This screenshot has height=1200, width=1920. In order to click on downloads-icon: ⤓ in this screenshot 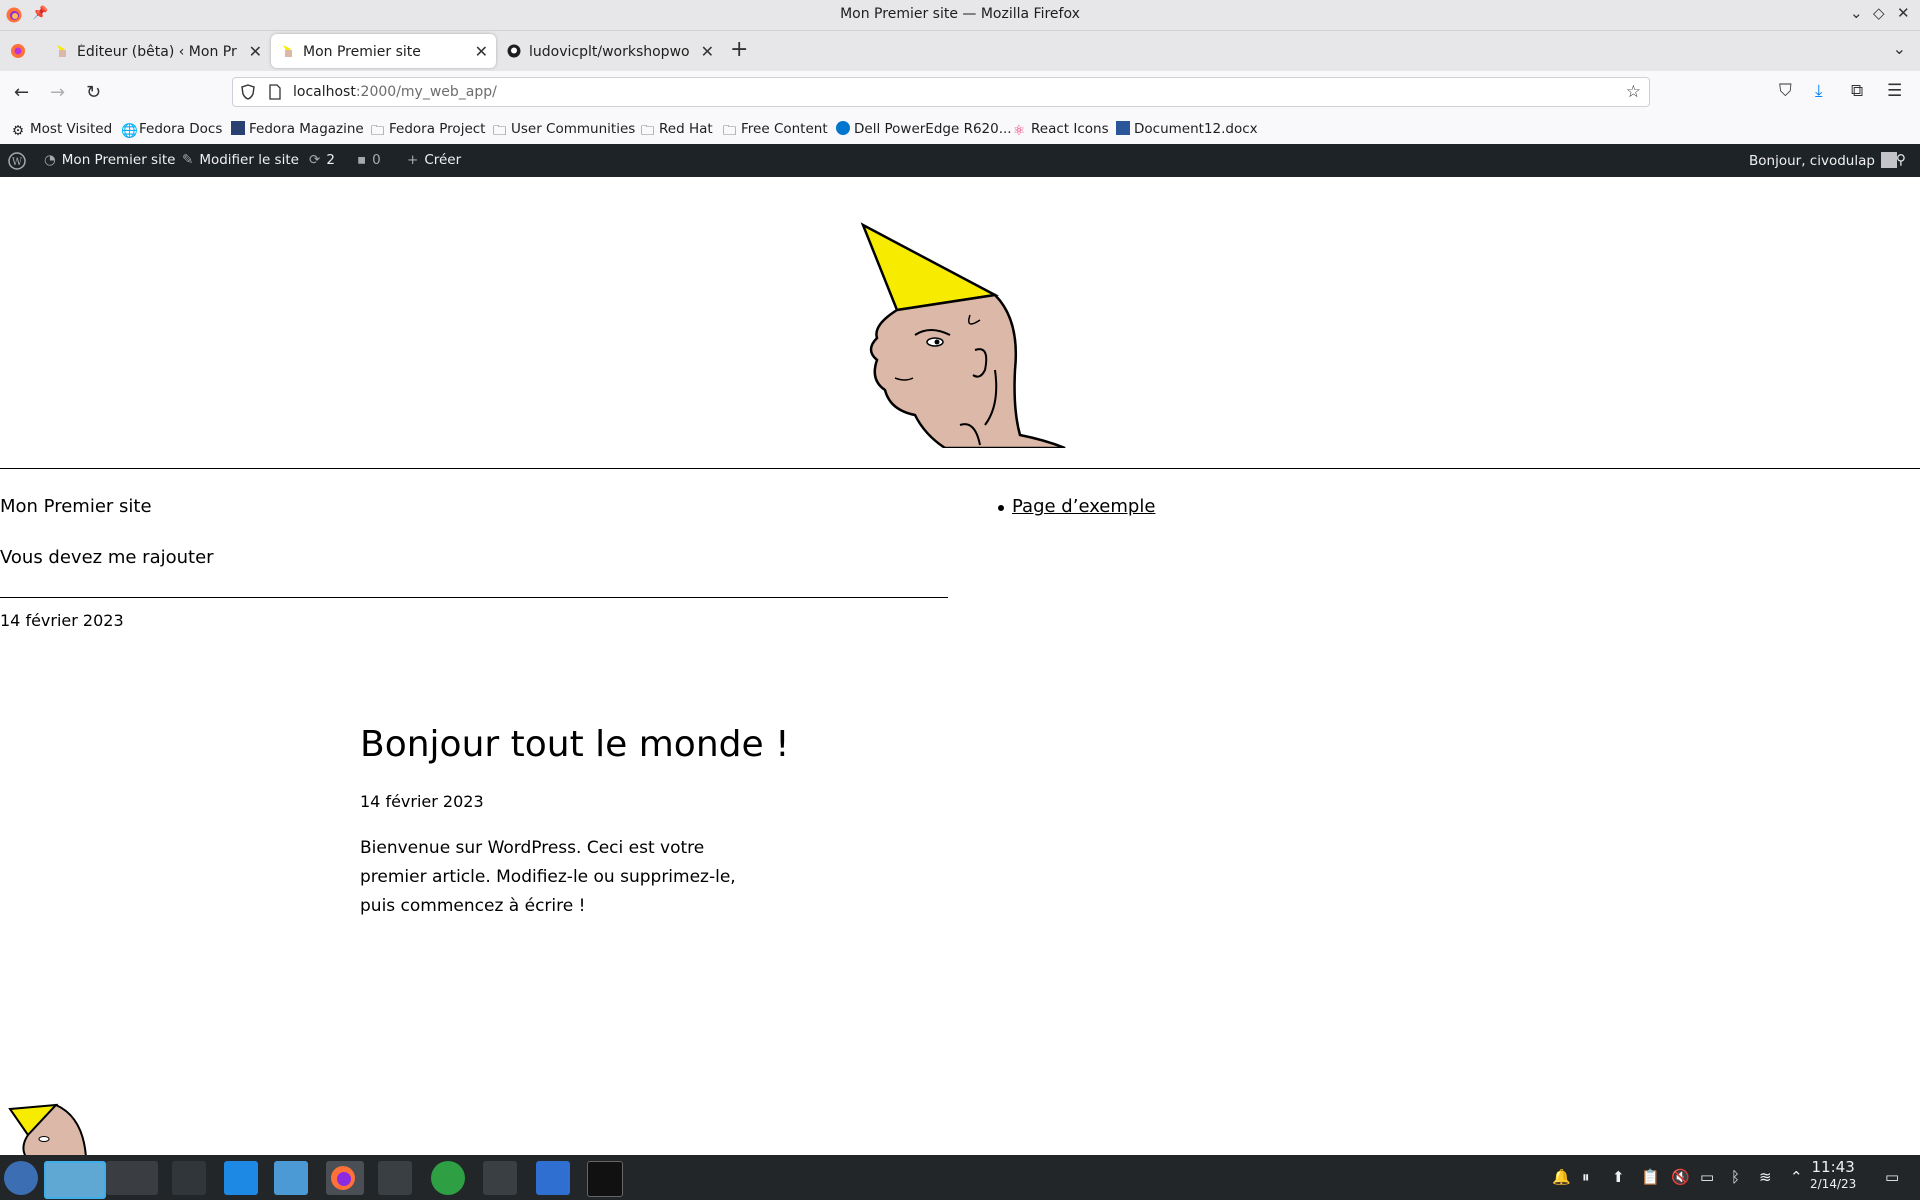, I will do `click(1819, 91)`.